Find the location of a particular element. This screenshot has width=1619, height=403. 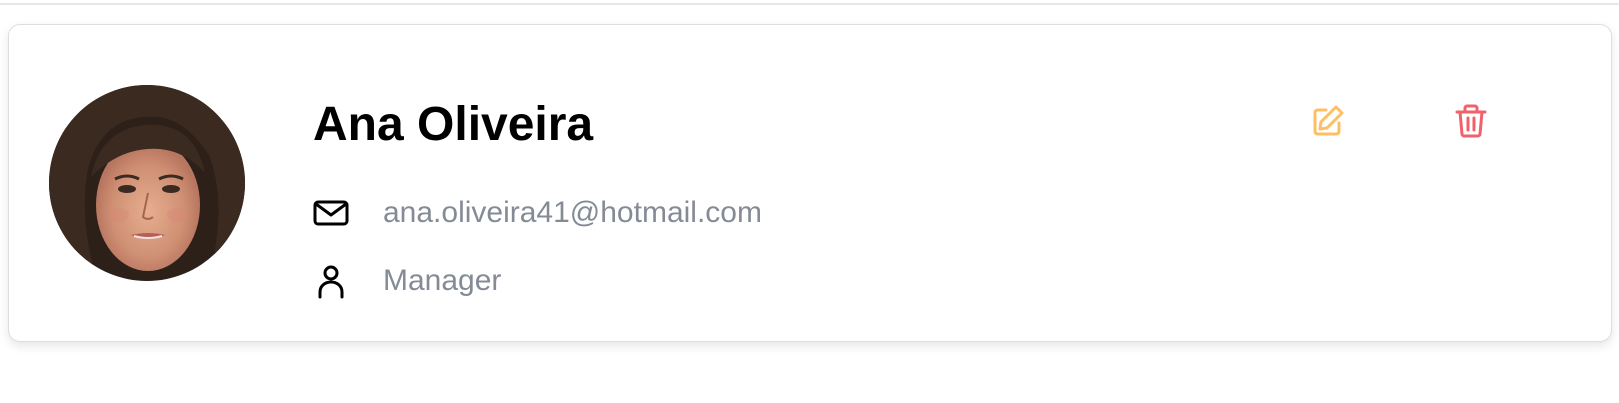

mail-icon is located at coordinates (331, 213).